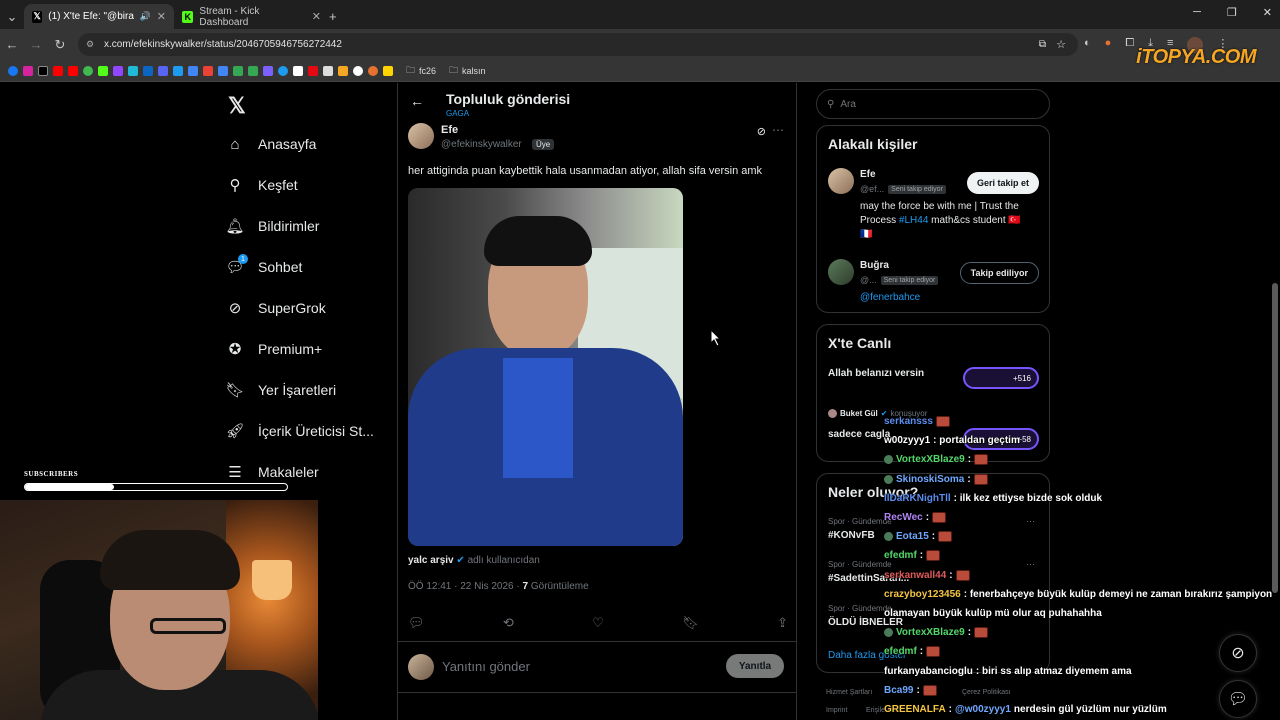 The image size is (1280, 720). What do you see at coordinates (417, 101) in the screenshot?
I see `back-arrow-icon: ←` at bounding box center [417, 101].